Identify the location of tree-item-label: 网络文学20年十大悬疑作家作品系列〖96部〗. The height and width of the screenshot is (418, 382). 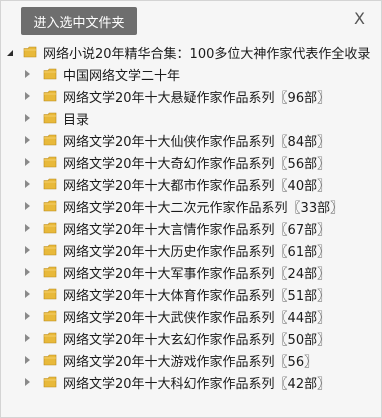
(197, 98).